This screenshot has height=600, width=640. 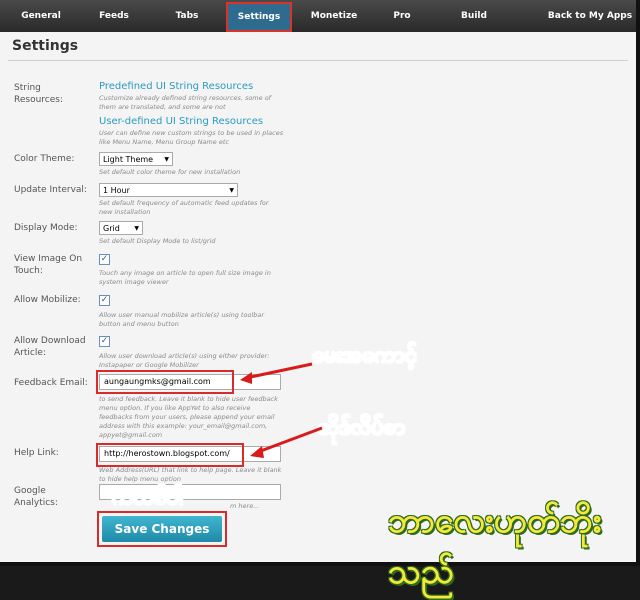 What do you see at coordinates (402, 16) in the screenshot?
I see `tab-pro: Pro` at bounding box center [402, 16].